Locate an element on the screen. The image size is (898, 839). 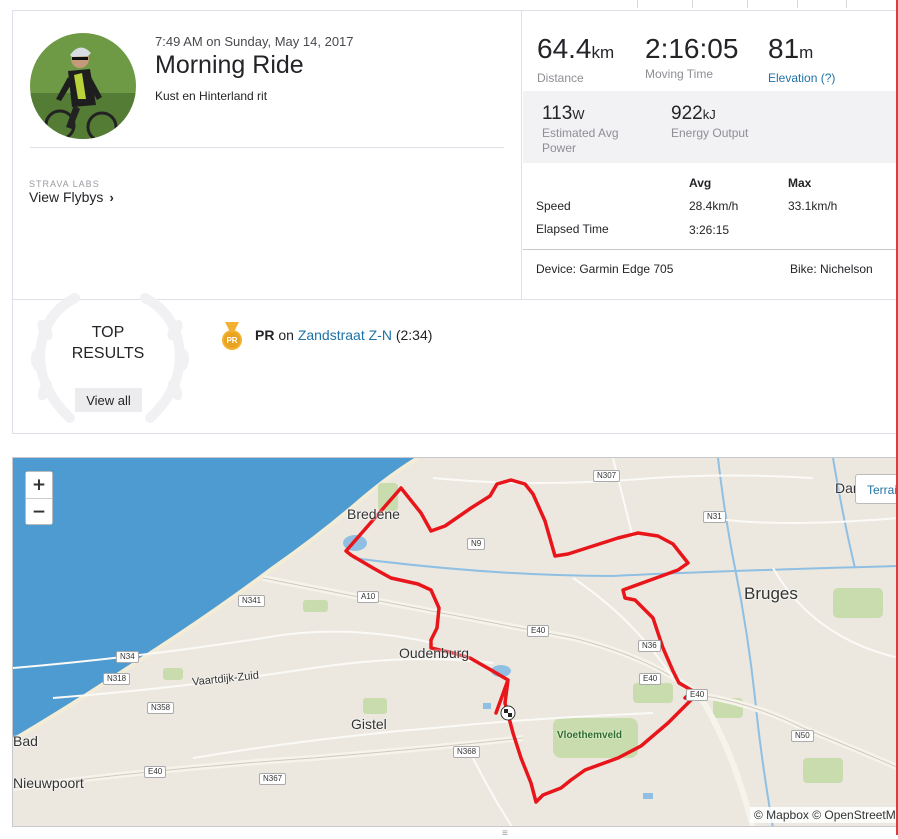
stat-power: 113W Estimated Avg Power is located at coordinates (592, 129).